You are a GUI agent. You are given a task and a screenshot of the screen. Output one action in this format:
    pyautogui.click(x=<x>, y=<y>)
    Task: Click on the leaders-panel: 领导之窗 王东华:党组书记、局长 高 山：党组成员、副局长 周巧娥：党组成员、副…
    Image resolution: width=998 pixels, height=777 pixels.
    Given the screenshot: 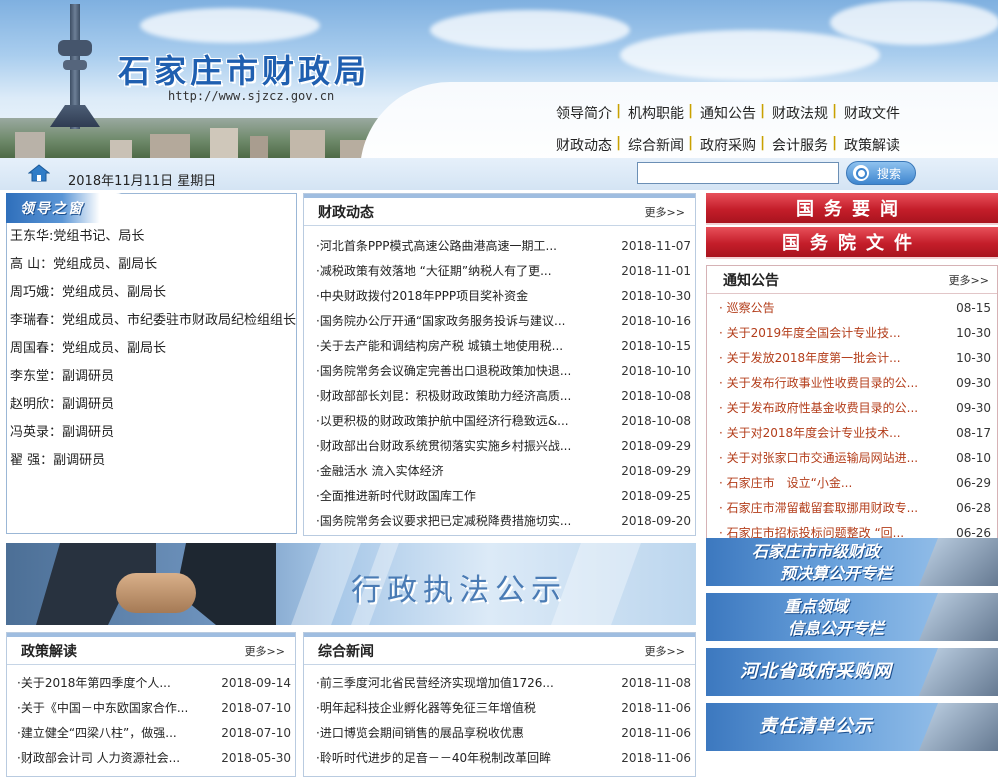 What is the action you would take?
    pyautogui.click(x=151, y=363)
    